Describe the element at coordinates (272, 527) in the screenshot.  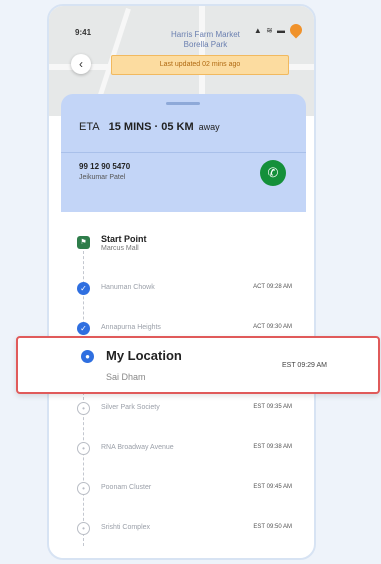
I see `stop-time: EST 09:50 AM` at that location.